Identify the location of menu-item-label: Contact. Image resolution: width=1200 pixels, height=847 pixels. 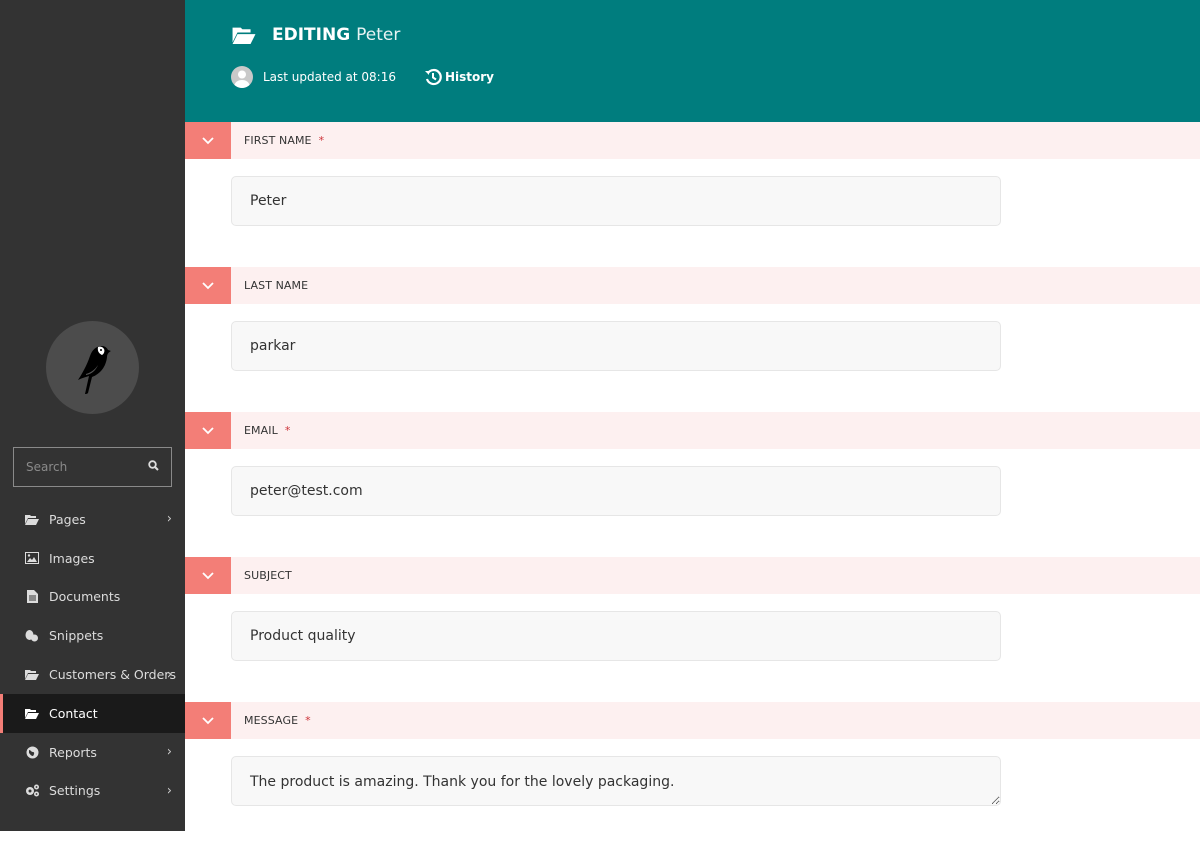
(73, 713).